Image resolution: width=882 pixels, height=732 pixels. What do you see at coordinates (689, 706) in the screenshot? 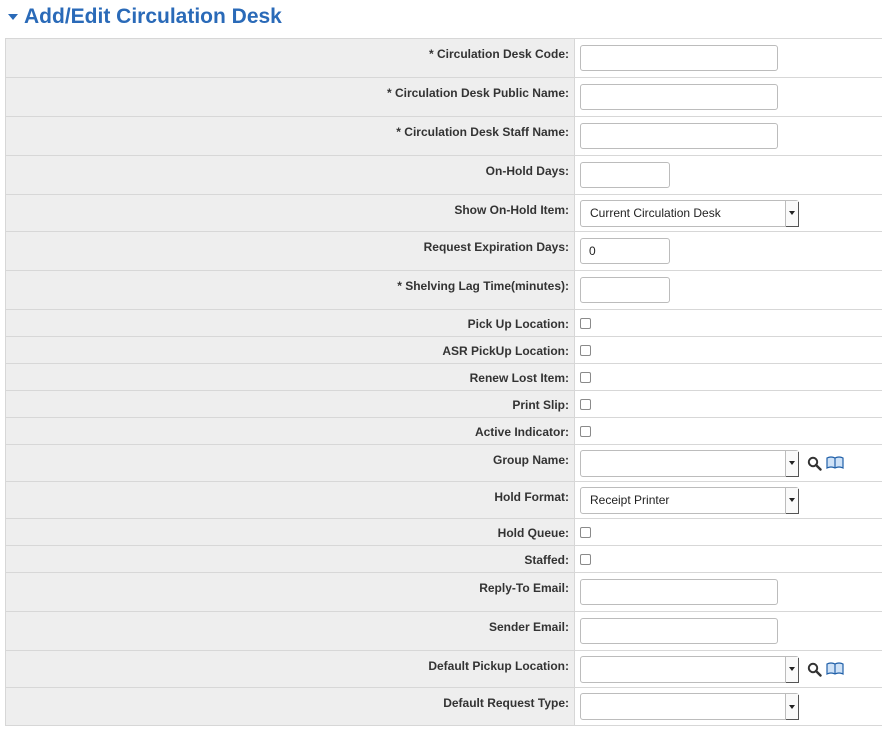
I see `default-request-type-select` at bounding box center [689, 706].